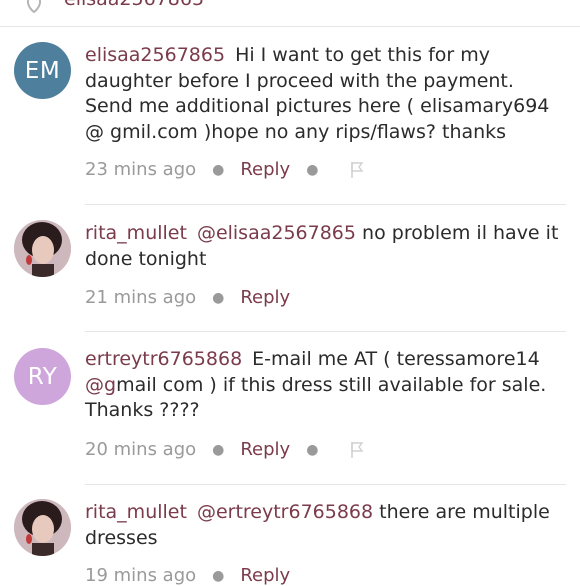 Image resolution: width=580 pixels, height=586 pixels. I want to click on comment-meta: 19 mins ago ● Reply, so click(187, 575).